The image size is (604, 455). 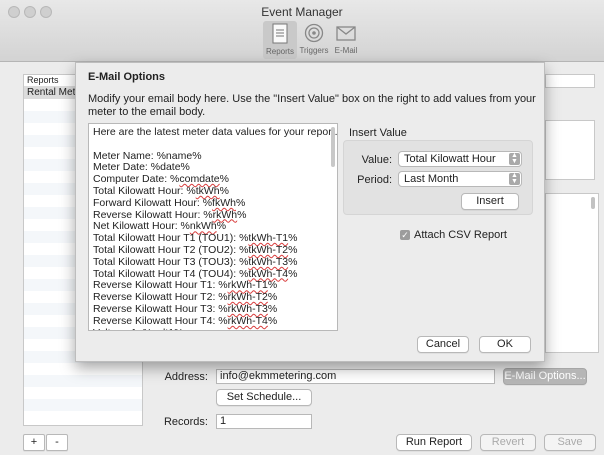 I want to click on value-select-text: Total Kilowatt Hour, so click(x=450, y=159).